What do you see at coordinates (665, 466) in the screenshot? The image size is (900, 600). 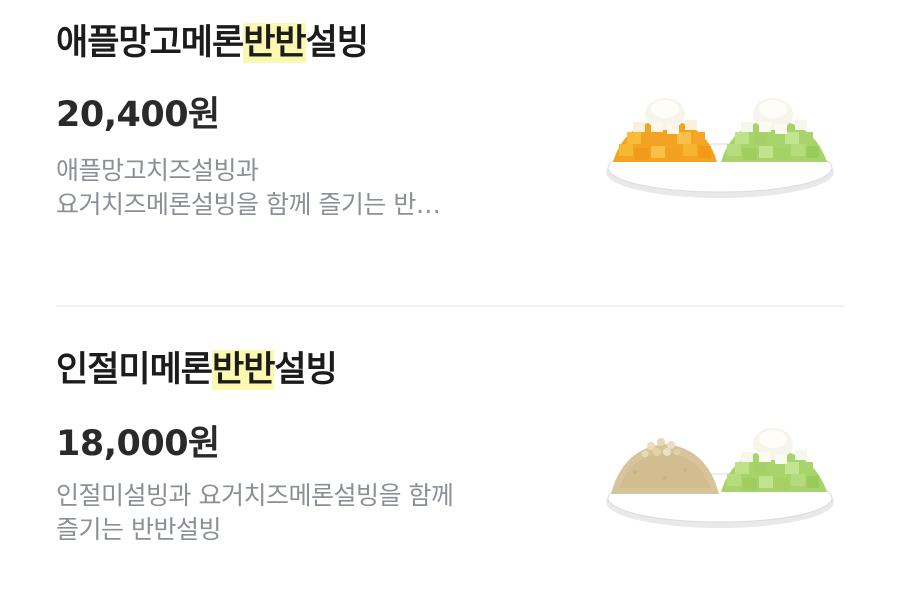 I see `injeolmi-bingsu-icon` at bounding box center [665, 466].